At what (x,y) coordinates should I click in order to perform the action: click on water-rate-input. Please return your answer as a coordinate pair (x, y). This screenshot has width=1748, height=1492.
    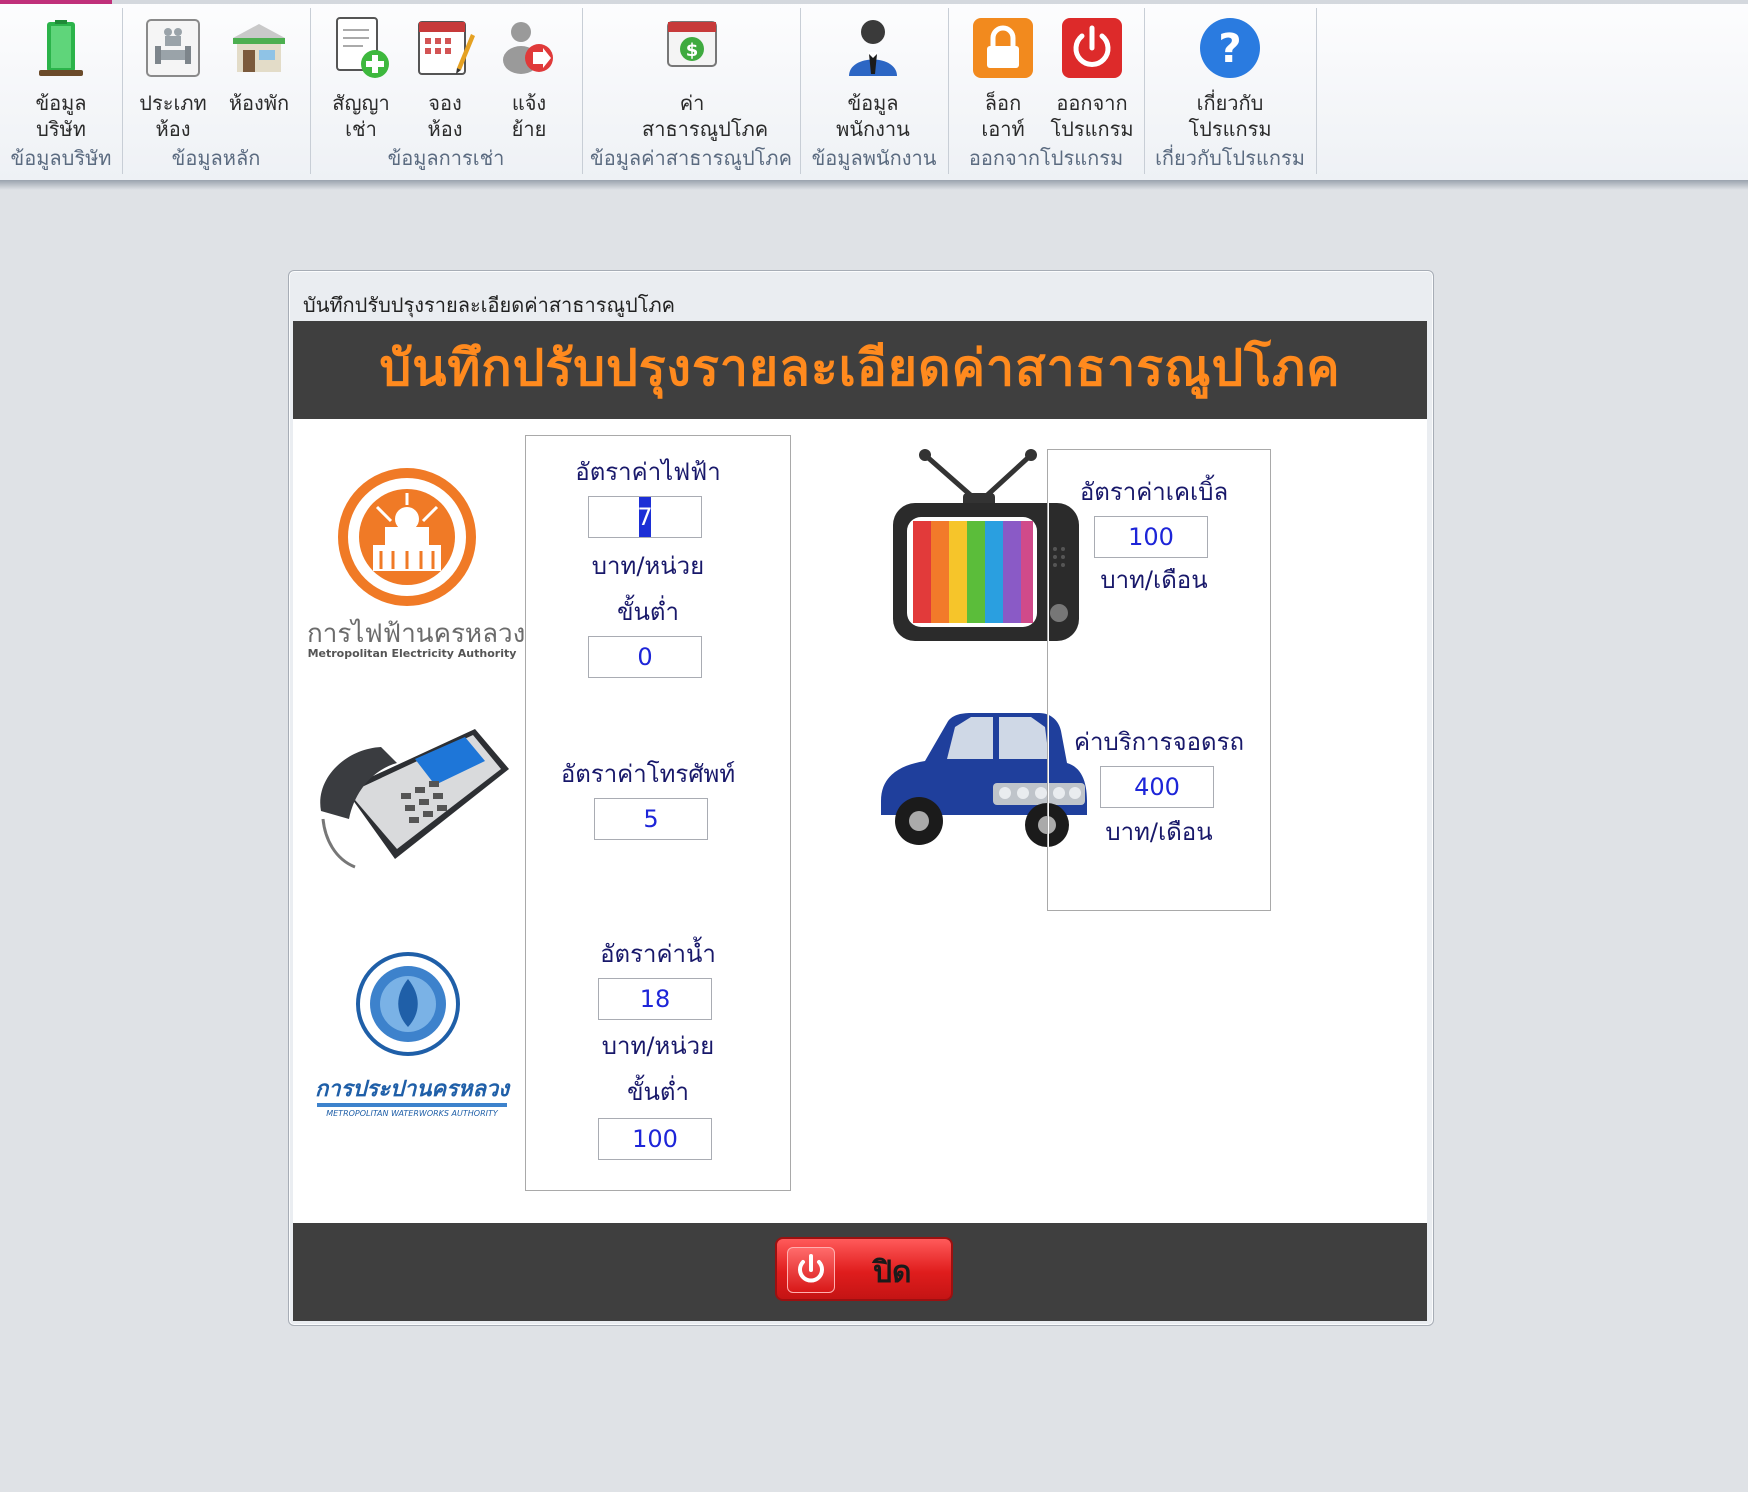
    Looking at the image, I should click on (655, 999).